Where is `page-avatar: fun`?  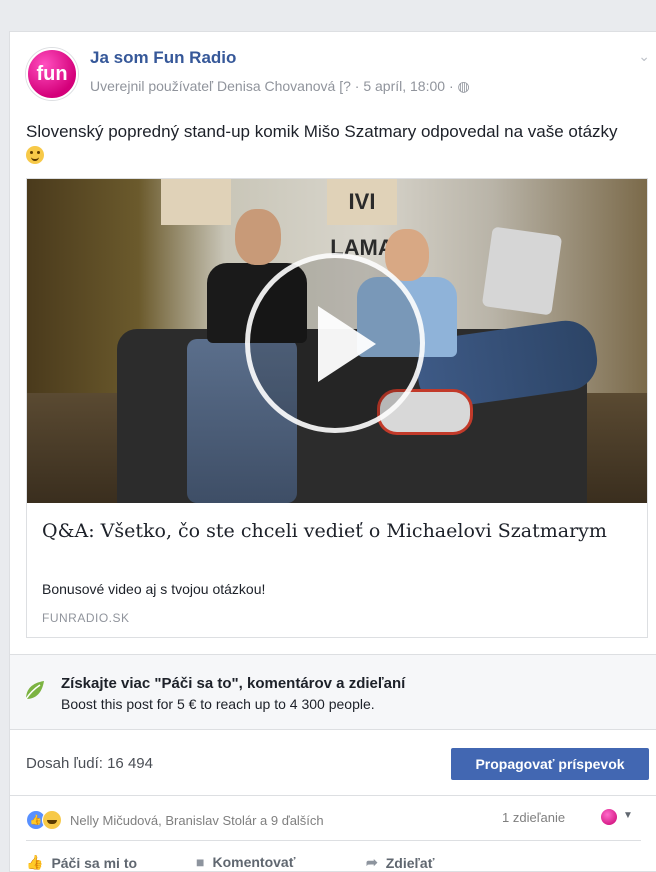
page-avatar: fun is located at coordinates (52, 74).